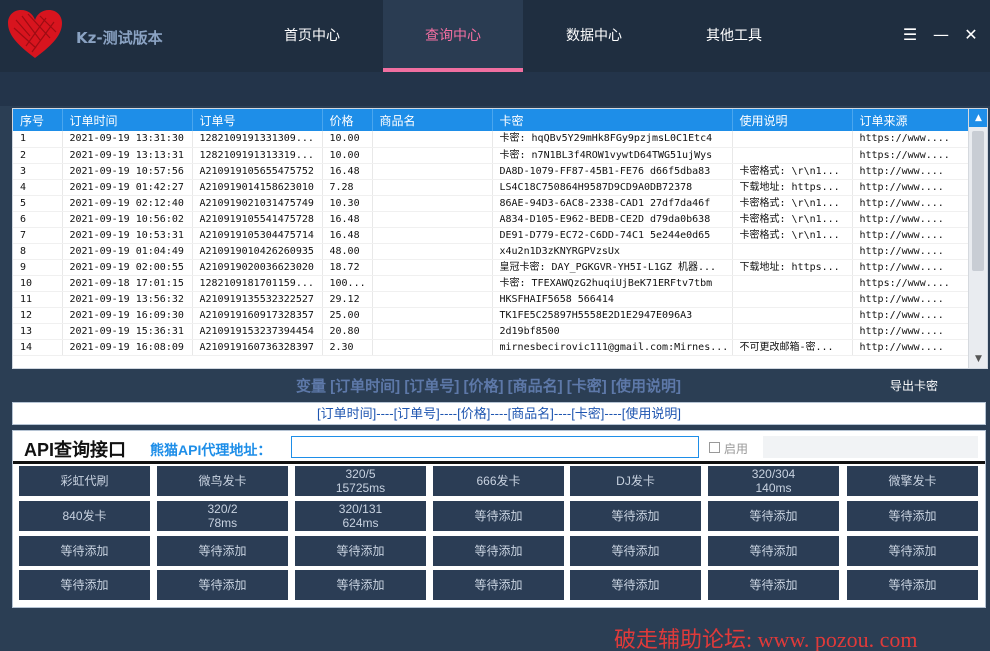  What do you see at coordinates (612, 331) in the screenshot?
I see `table-cell: 2d19bf8500` at bounding box center [612, 331].